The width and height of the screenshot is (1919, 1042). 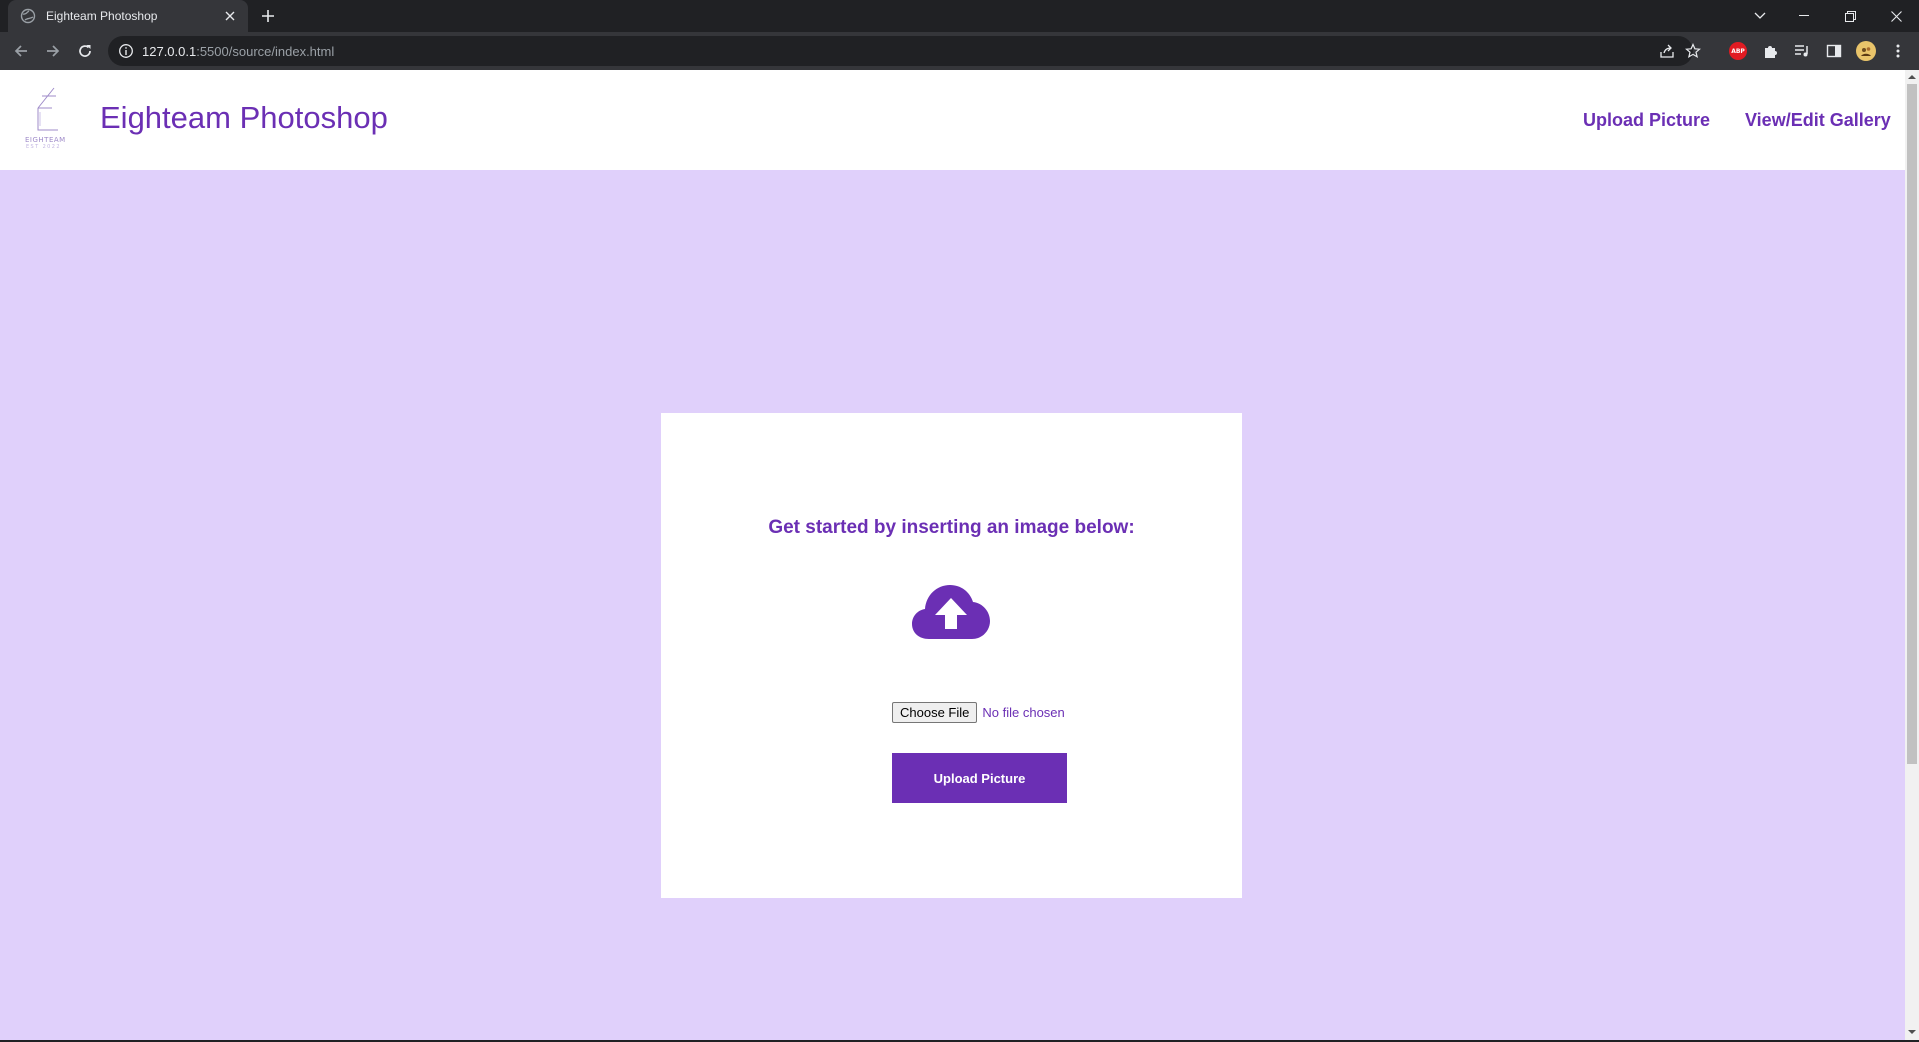 I want to click on url-host: 127.0.0.1, so click(x=169, y=51).